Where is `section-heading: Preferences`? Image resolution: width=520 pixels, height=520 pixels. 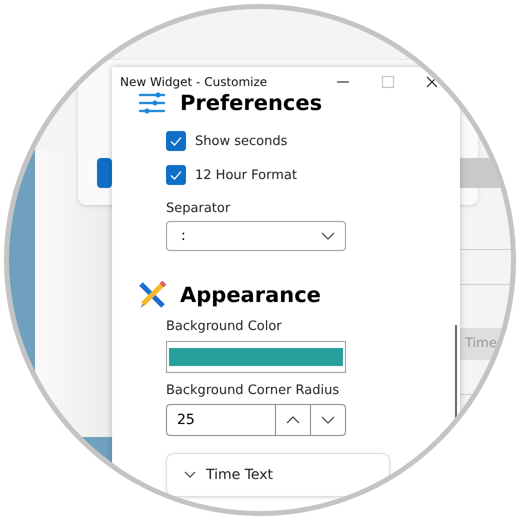
section-heading: Preferences is located at coordinates (251, 103).